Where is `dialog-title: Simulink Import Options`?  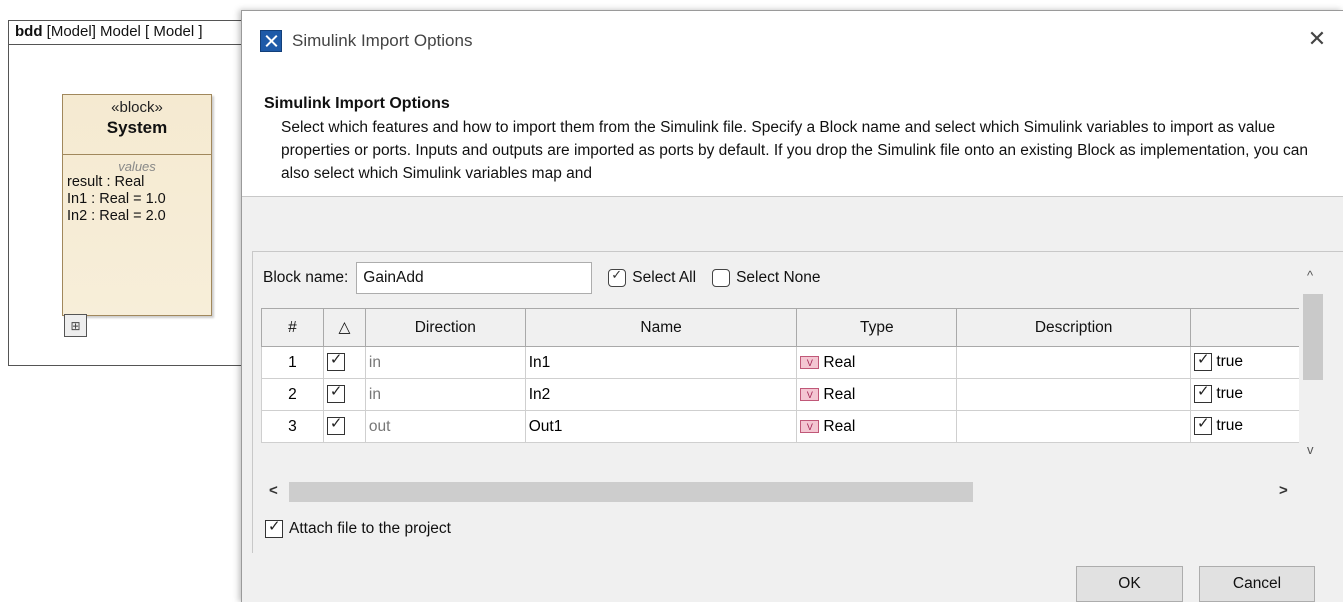 dialog-title: Simulink Import Options is located at coordinates (382, 40).